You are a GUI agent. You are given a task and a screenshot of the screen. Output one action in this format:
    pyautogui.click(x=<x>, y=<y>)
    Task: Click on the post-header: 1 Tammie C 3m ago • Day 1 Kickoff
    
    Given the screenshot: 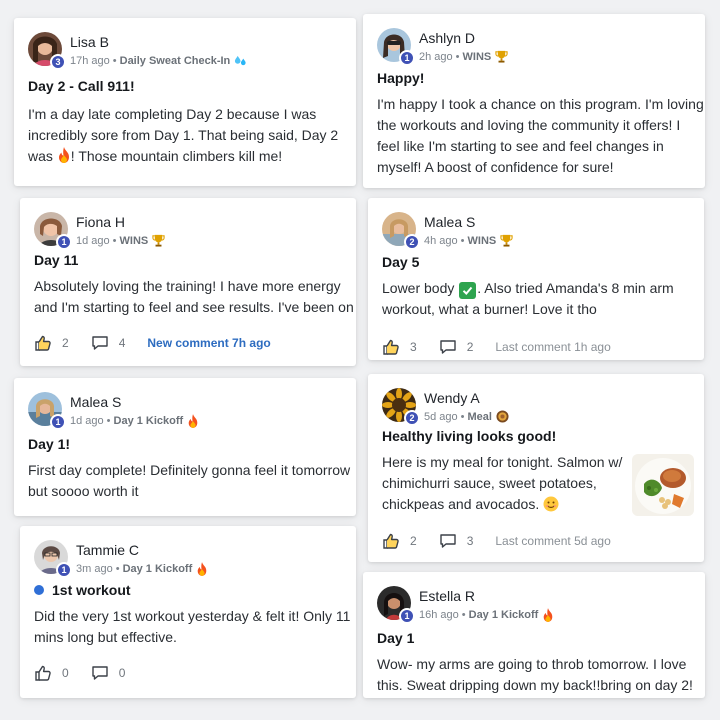 What is the action you would take?
    pyautogui.click(x=184, y=560)
    